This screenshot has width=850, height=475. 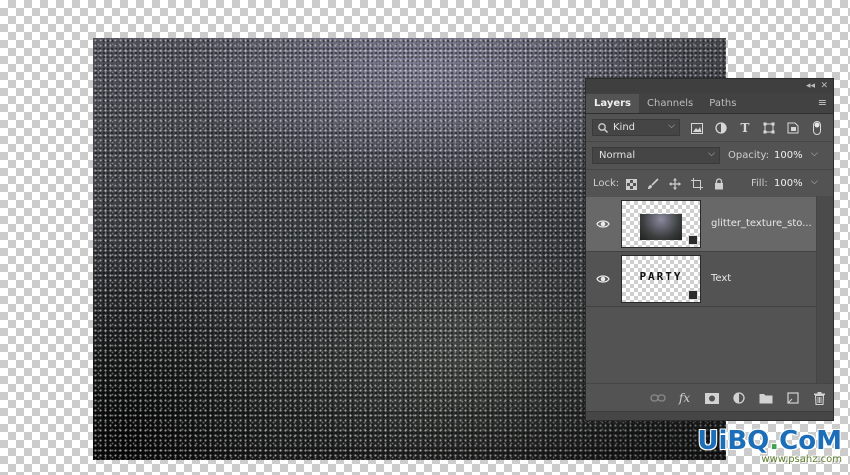 What do you see at coordinates (656, 155) in the screenshot?
I see `blend-mode-select: Normal ⌵` at bounding box center [656, 155].